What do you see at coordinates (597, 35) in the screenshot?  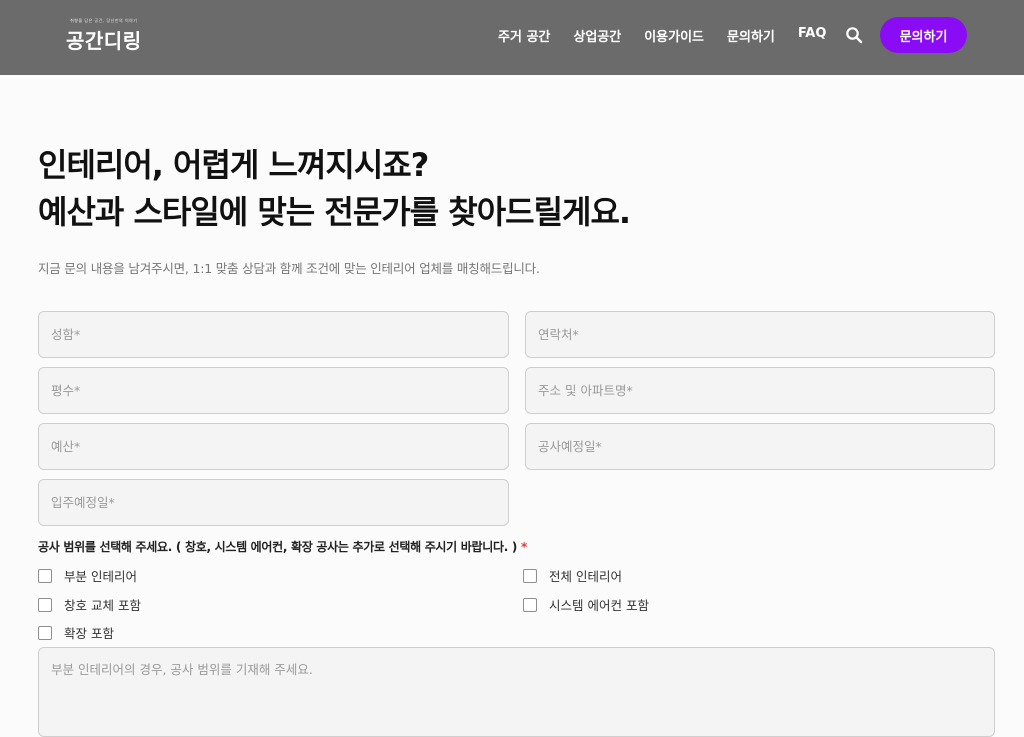 I see `nav-commercial: 상업공간` at bounding box center [597, 35].